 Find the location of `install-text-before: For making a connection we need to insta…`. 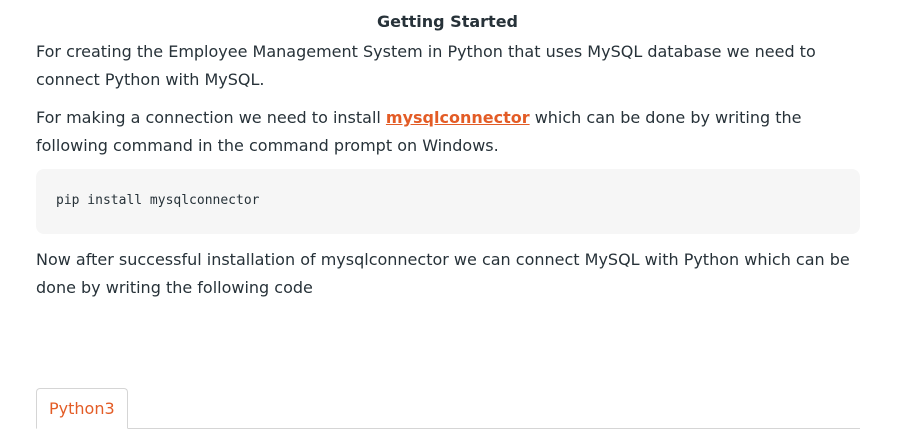

install-text-before: For making a connection we need to insta… is located at coordinates (211, 117).